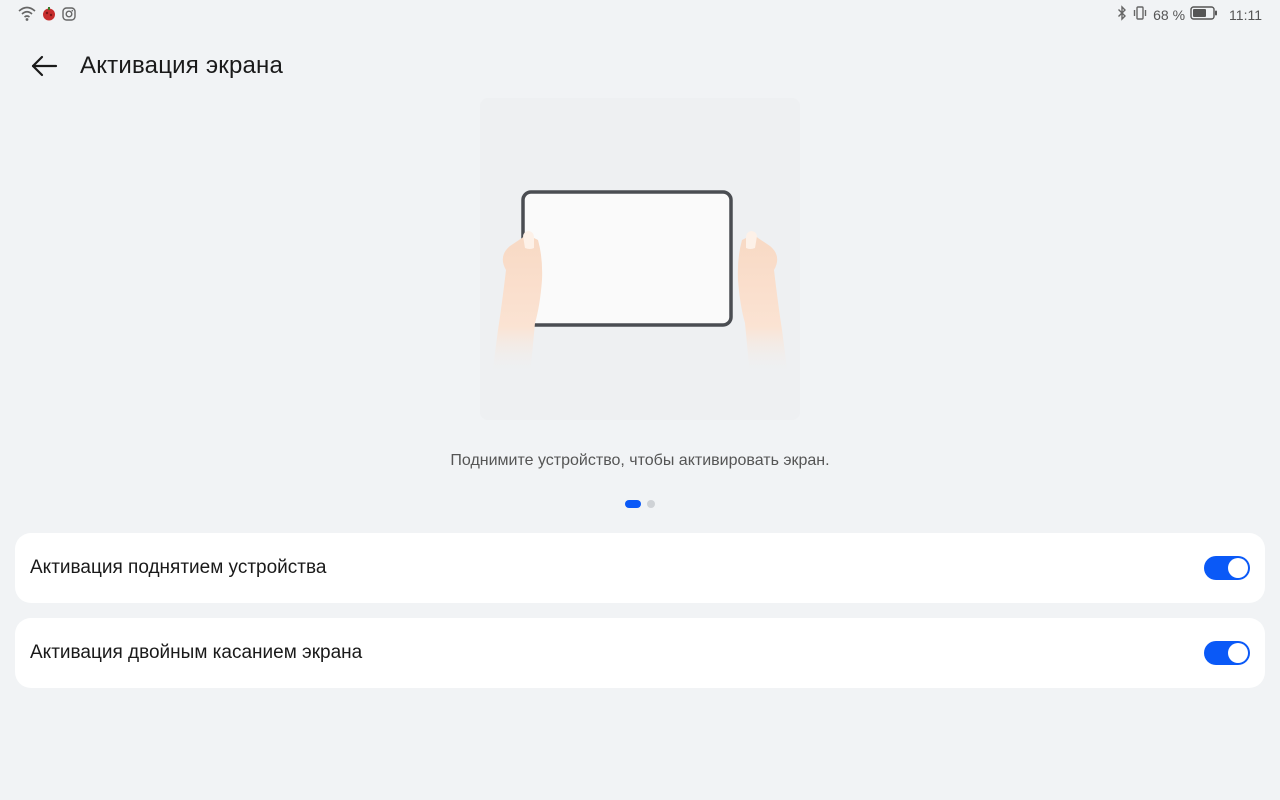 This screenshot has width=1280, height=800. Describe the element at coordinates (633, 504) in the screenshot. I see `pager-dot-active` at that location.